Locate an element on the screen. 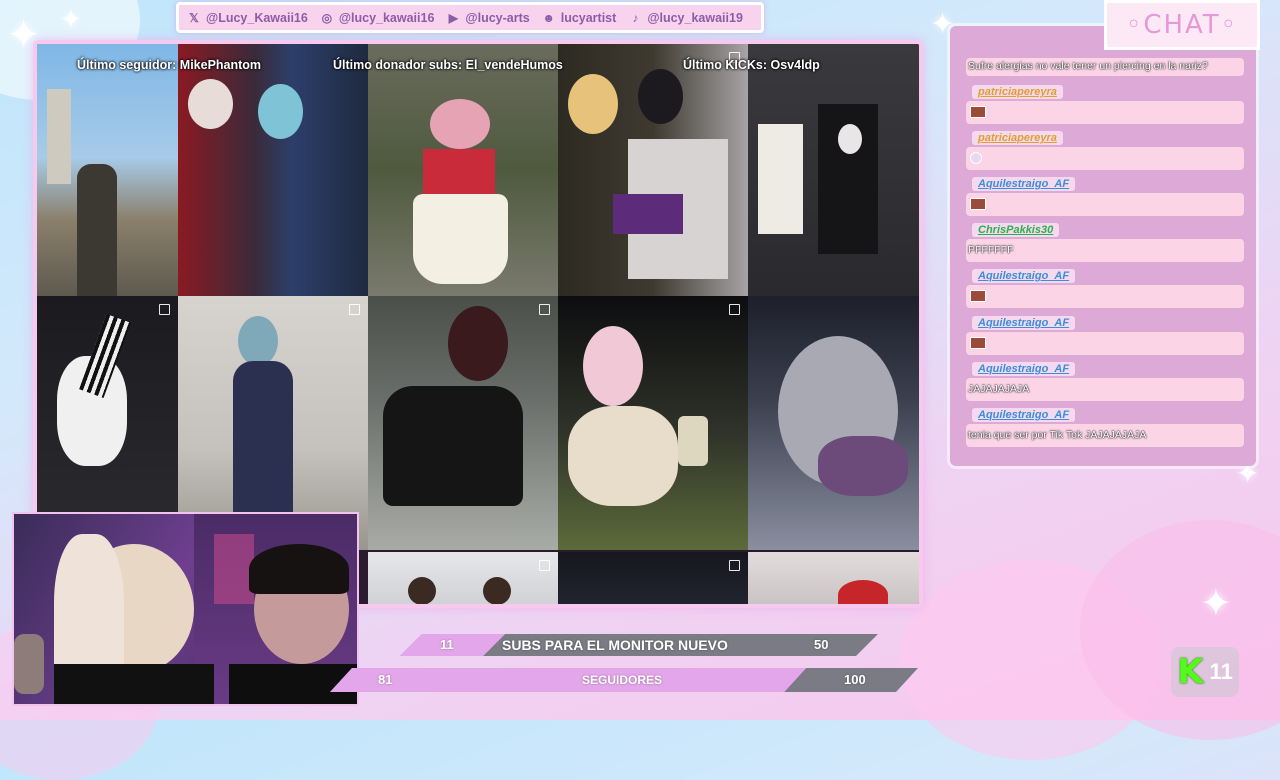 The image size is (1280, 780). followers-goal-progress is located at coordinates (568, 680).